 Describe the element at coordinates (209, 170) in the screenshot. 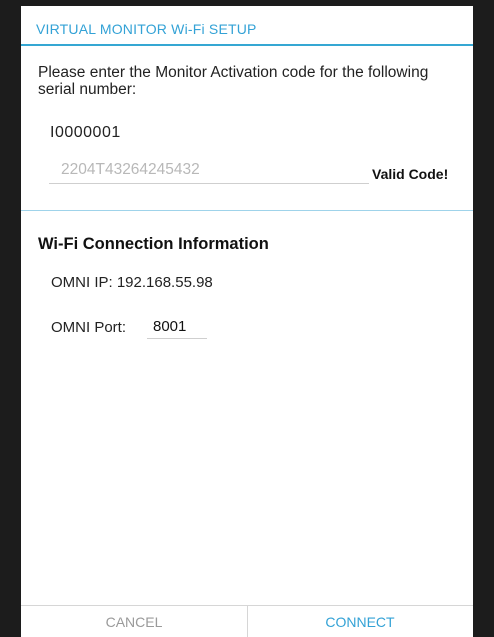

I see `activation-code-field` at that location.